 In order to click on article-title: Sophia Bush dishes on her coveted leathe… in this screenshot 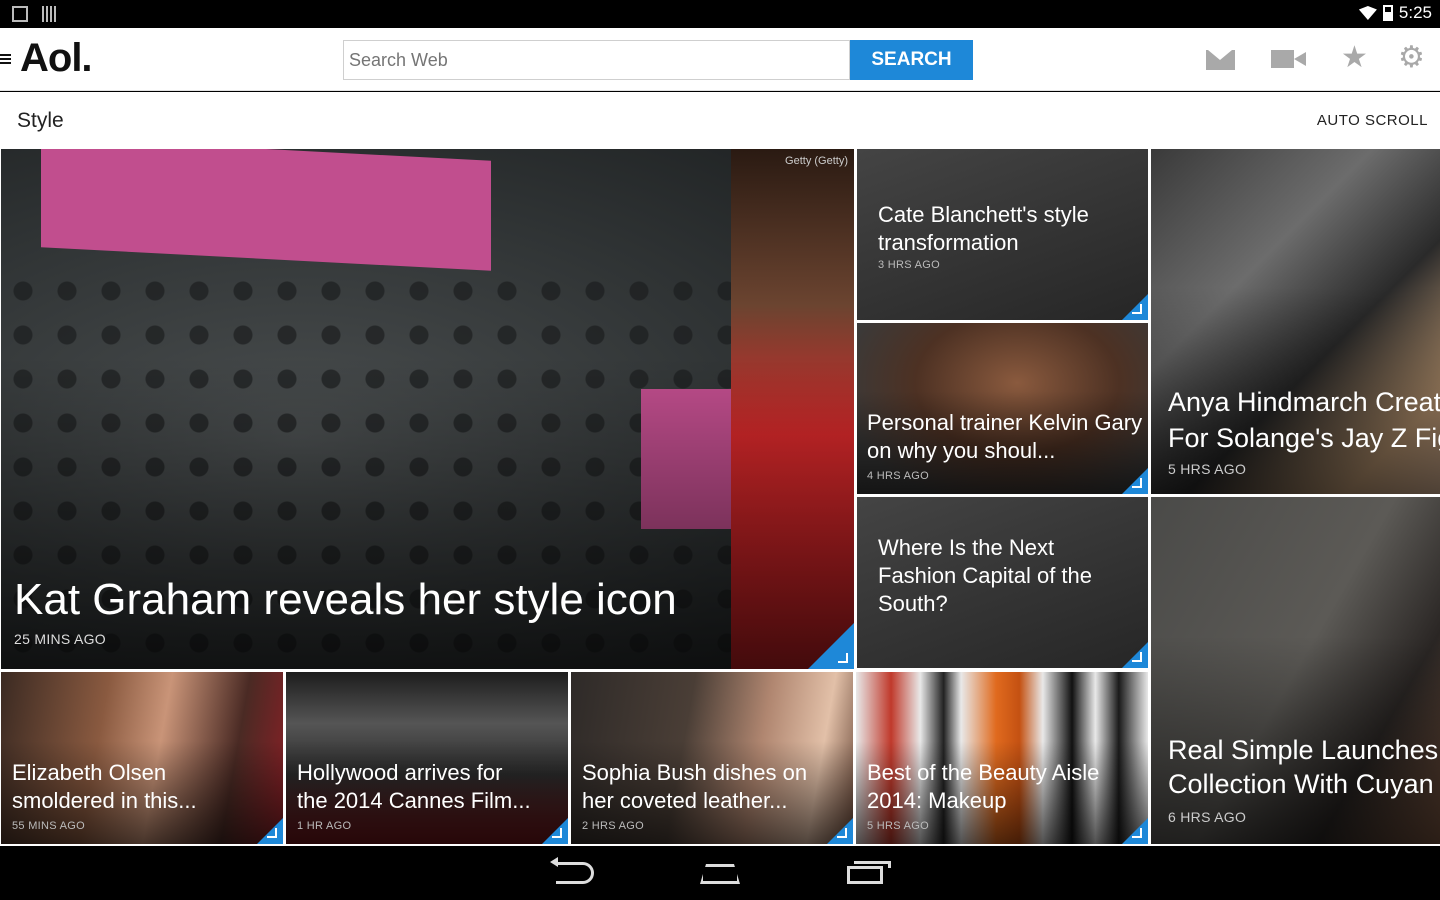, I will do `click(695, 786)`.